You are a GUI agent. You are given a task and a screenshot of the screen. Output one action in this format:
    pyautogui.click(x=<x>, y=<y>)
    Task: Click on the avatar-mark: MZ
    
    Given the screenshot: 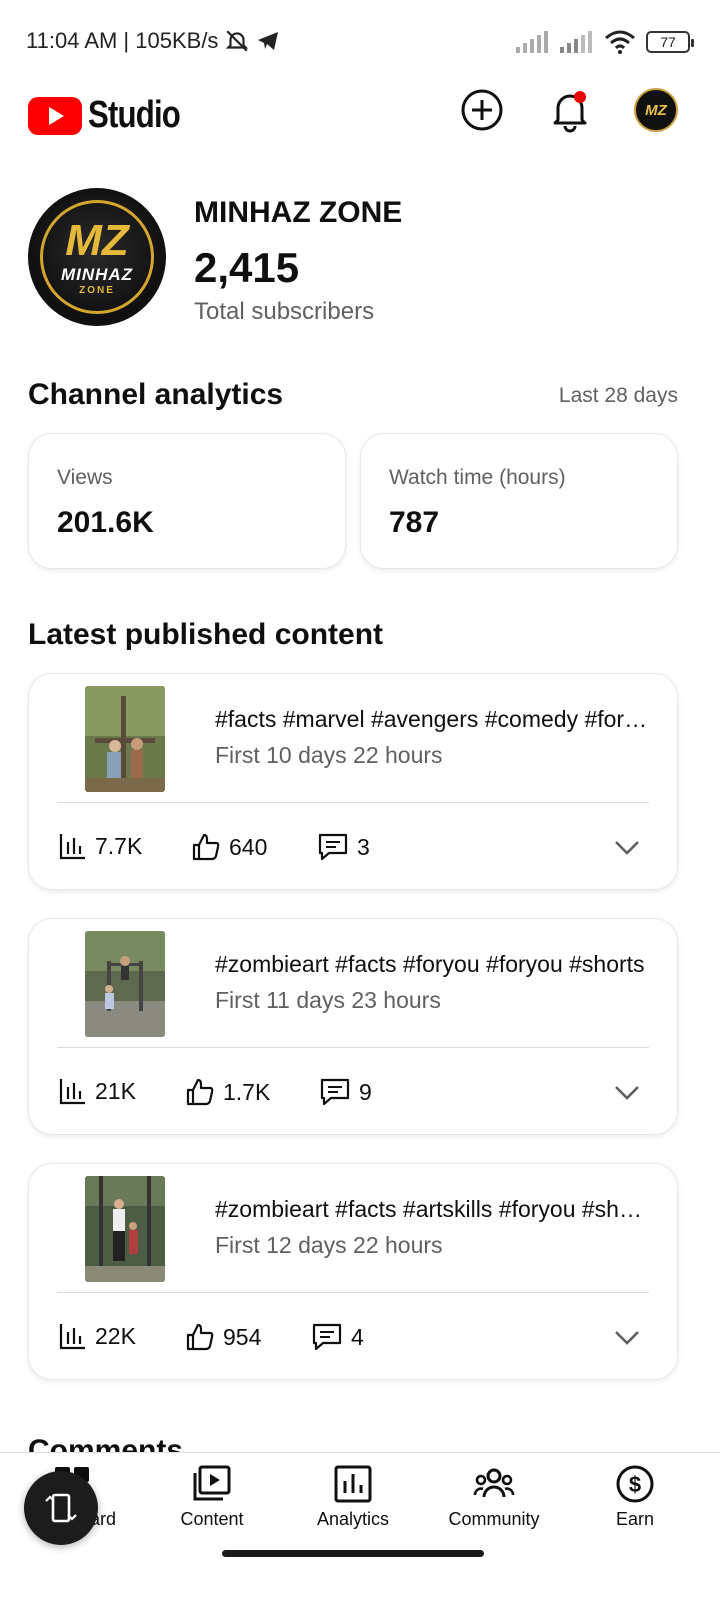 What is the action you would take?
    pyautogui.click(x=97, y=240)
    